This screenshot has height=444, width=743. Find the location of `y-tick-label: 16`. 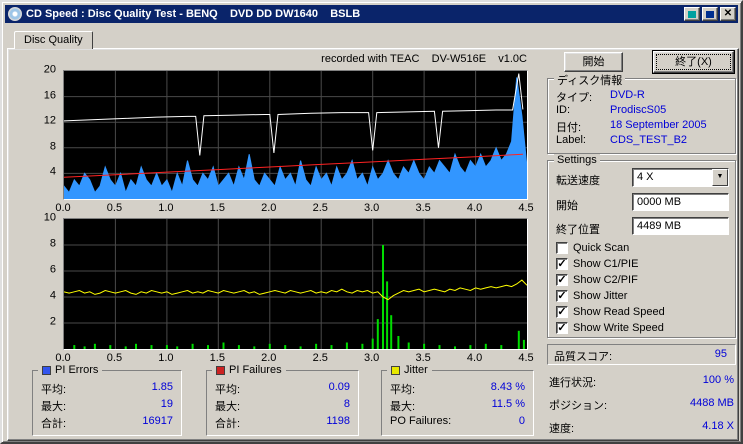

y-tick-label: 16 is located at coordinates (49, 94).